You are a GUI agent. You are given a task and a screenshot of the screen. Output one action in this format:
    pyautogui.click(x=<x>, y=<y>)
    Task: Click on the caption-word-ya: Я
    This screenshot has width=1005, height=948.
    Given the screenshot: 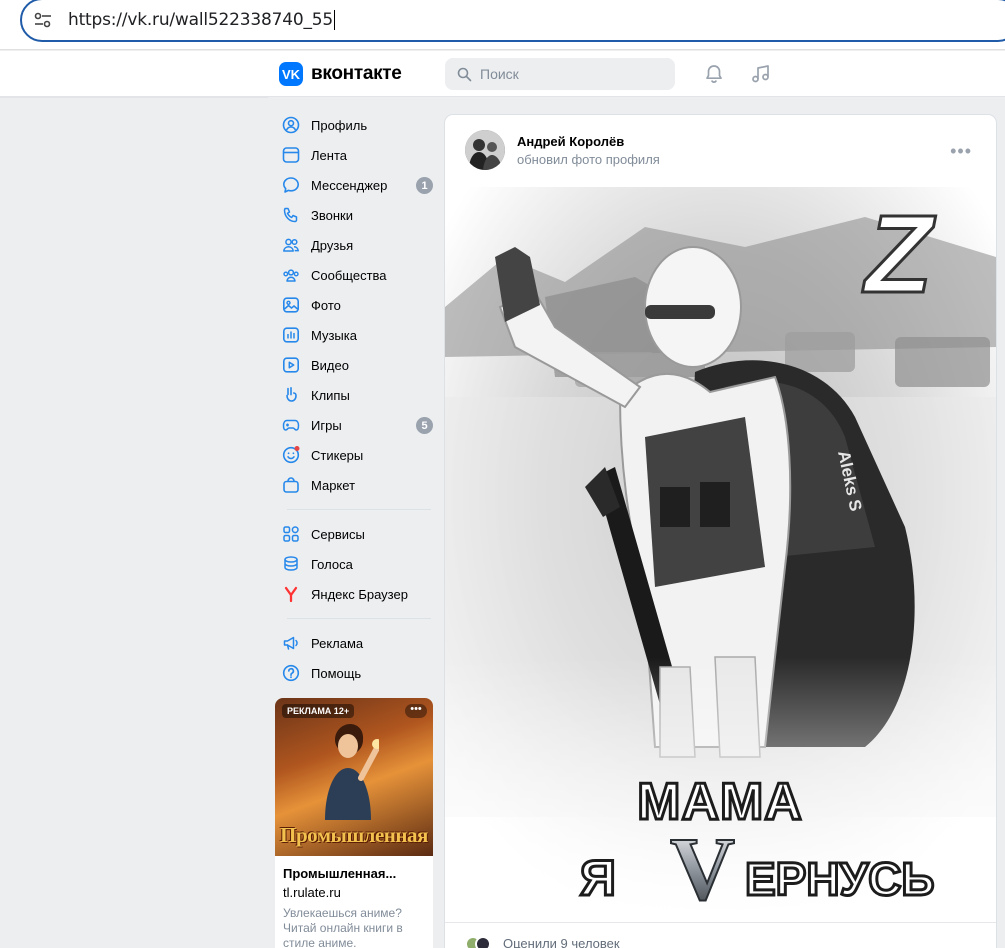 What is the action you would take?
    pyautogui.click(x=598, y=878)
    